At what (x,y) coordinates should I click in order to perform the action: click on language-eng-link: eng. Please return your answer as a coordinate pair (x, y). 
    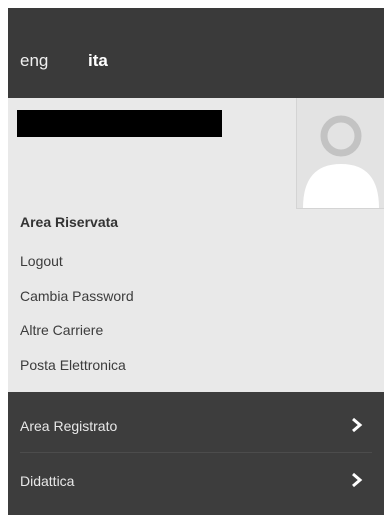
    Looking at the image, I should click on (34, 61).